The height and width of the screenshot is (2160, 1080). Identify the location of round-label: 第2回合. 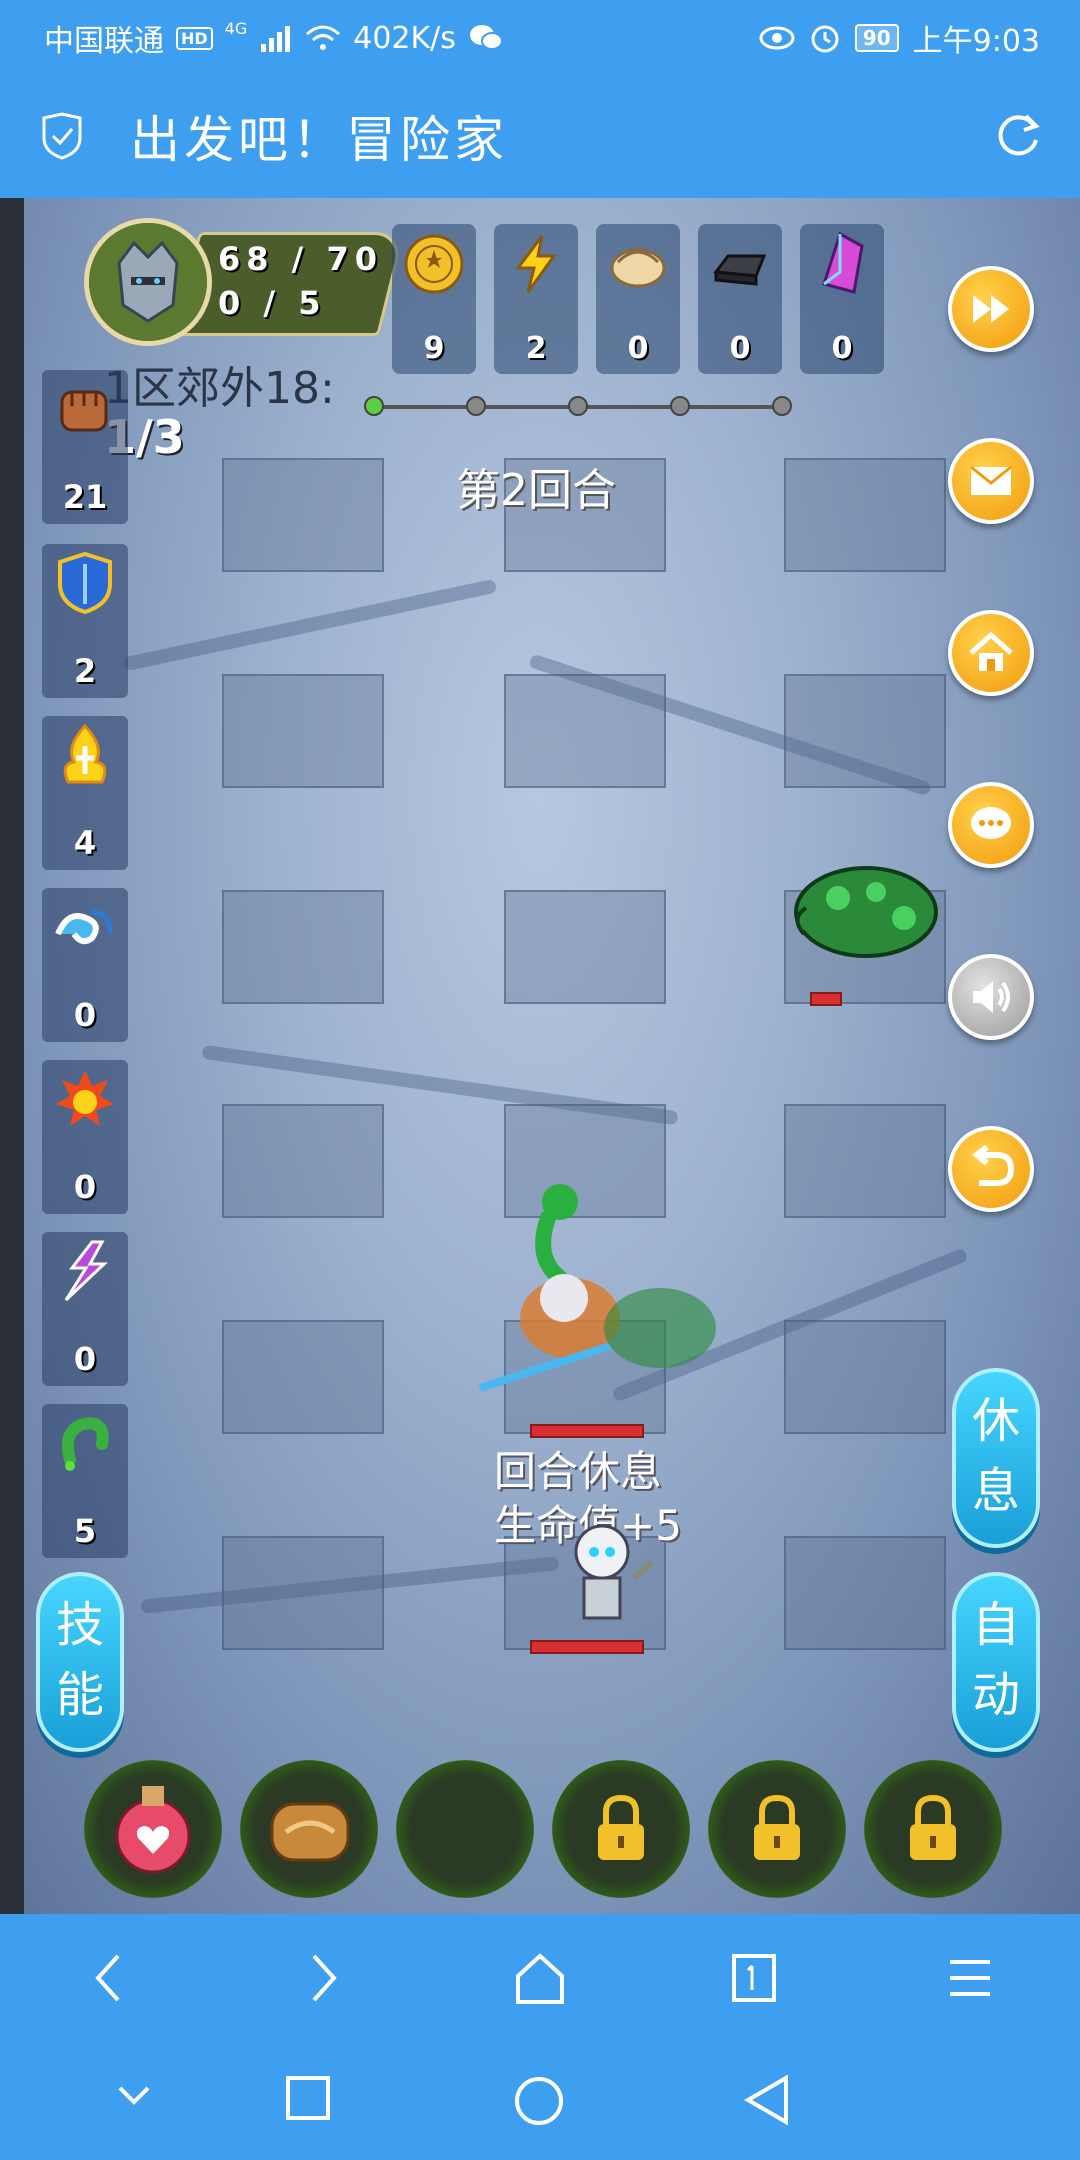
(536, 490).